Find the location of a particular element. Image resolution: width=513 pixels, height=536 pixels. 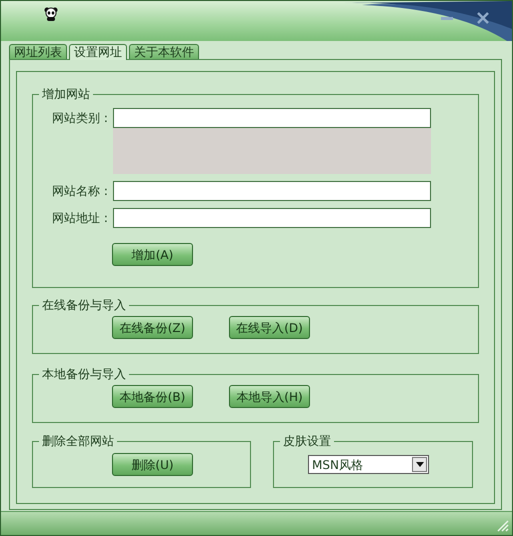

group-title: 在线备份与导入 is located at coordinates (84, 305).